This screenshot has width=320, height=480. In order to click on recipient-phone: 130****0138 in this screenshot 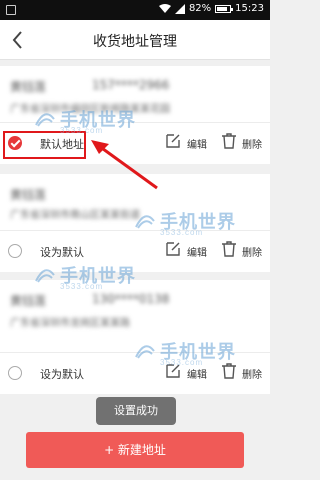, I will do `click(131, 299)`.